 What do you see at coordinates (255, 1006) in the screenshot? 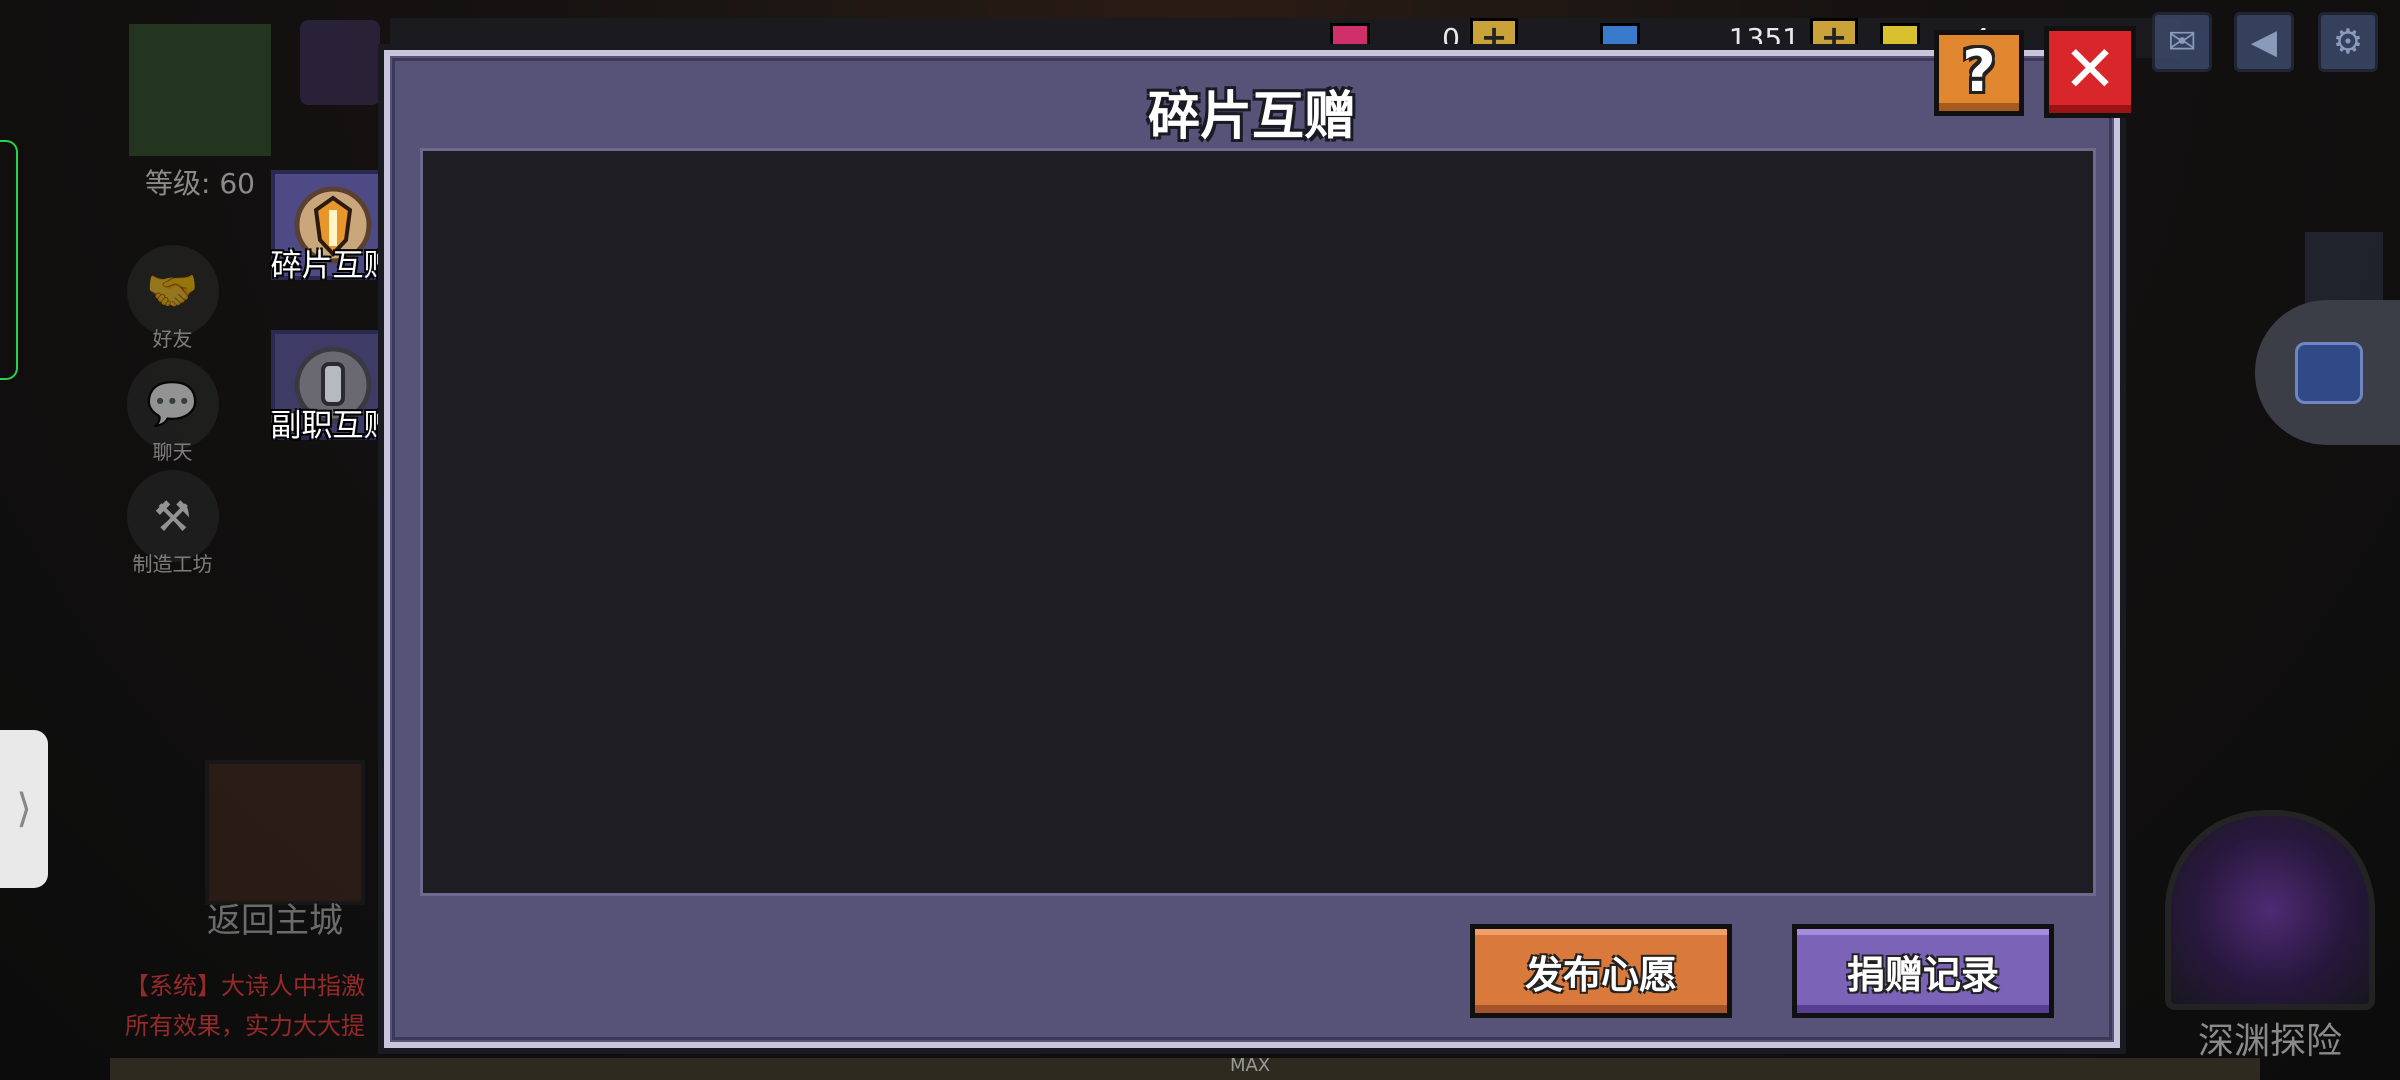
I see `system-message: 【系统】大诗人中指激 所有效果，实力大大提` at bounding box center [255, 1006].